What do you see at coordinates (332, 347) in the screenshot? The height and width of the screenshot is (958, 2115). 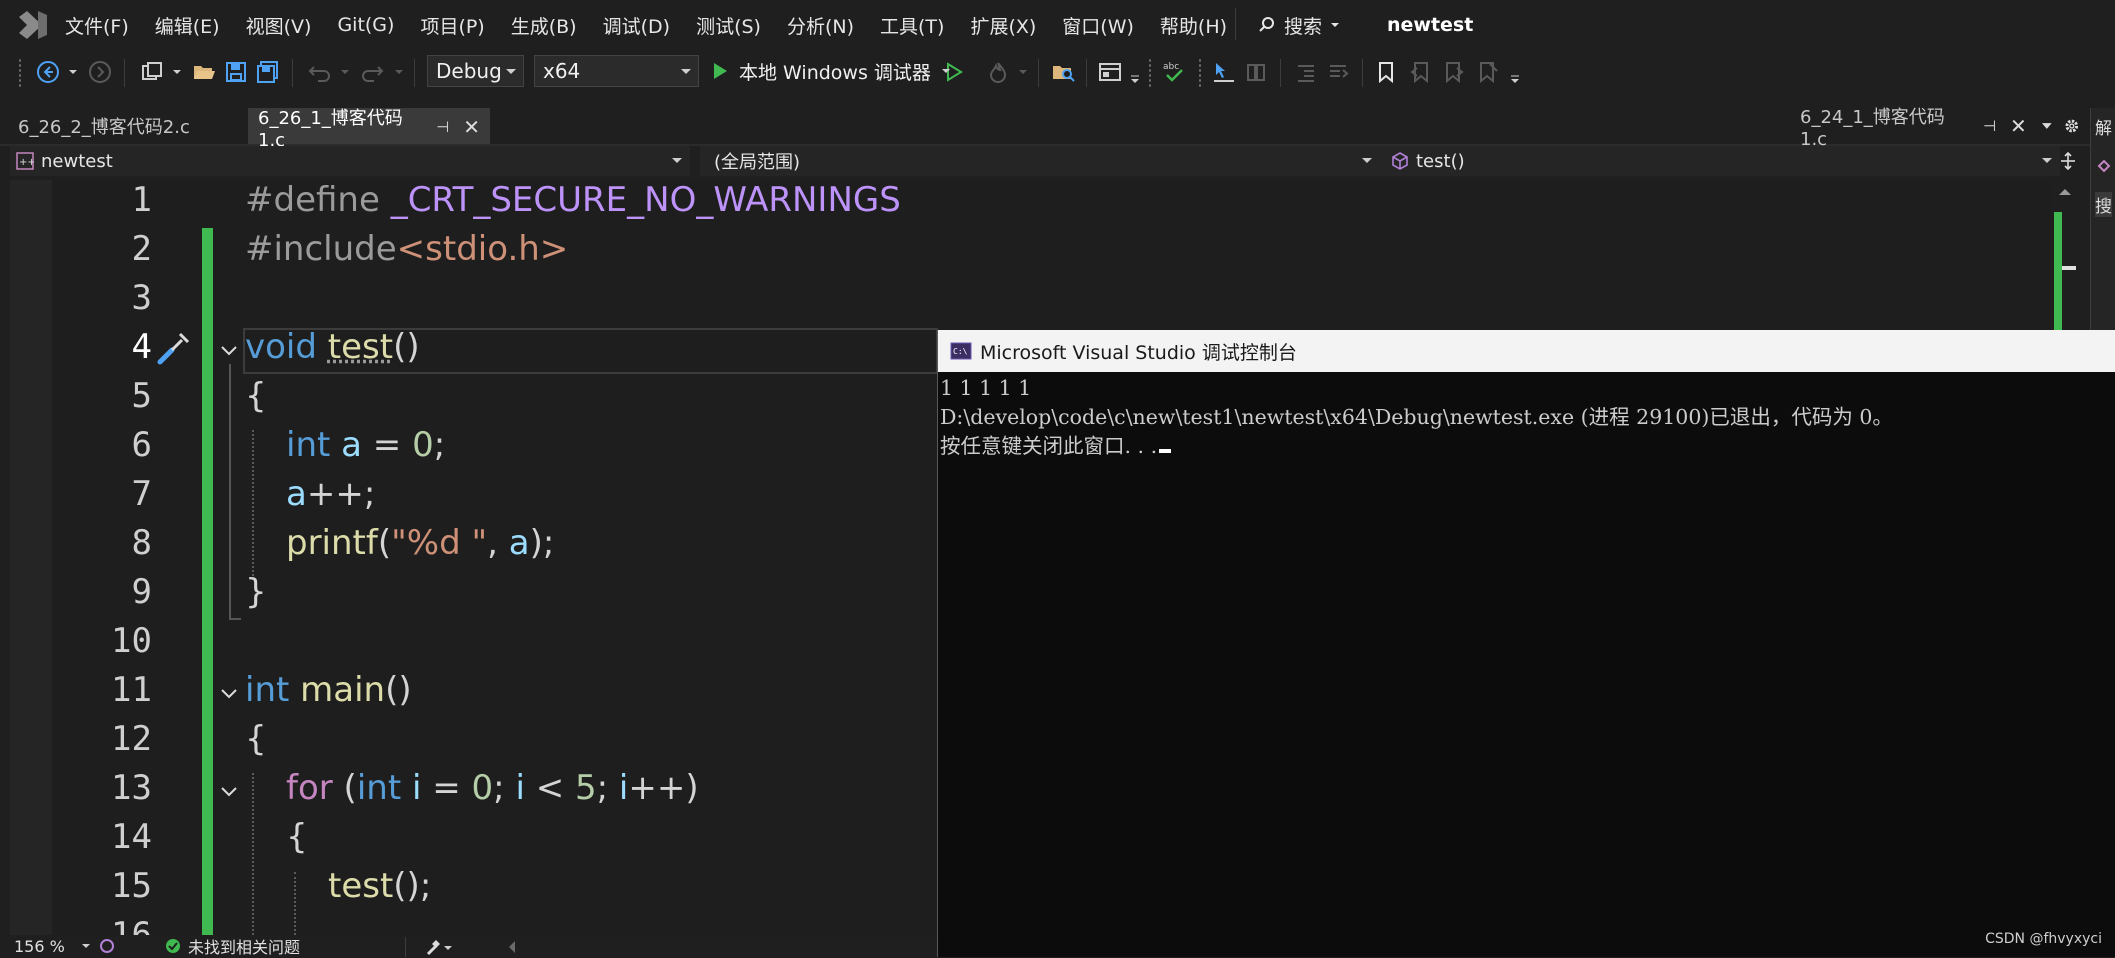 I see `code-line-4: void test()` at bounding box center [332, 347].